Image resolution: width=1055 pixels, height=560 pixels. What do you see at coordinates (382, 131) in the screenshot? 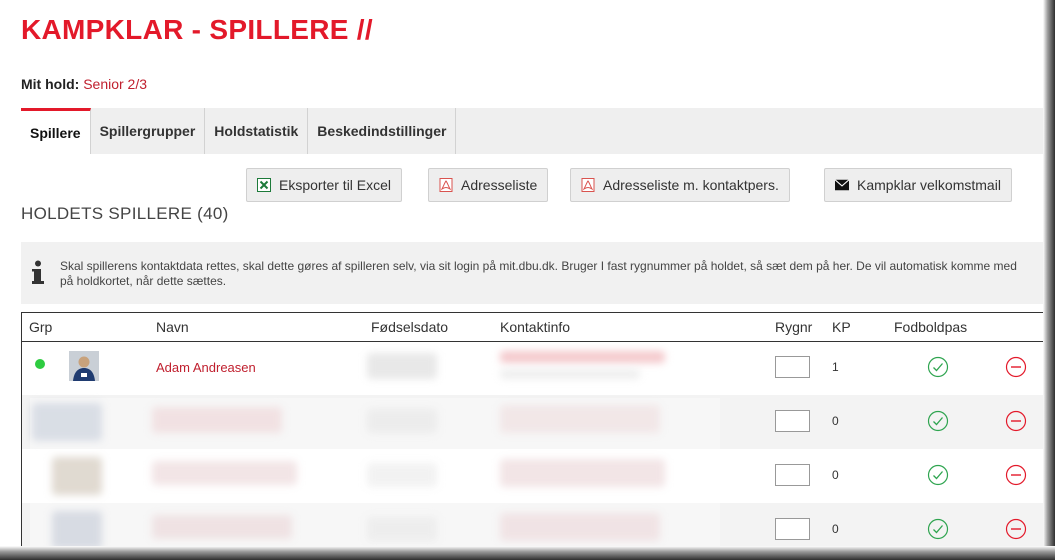
I see `tab-beskedindstillinger: Beskedindstillinger` at bounding box center [382, 131].